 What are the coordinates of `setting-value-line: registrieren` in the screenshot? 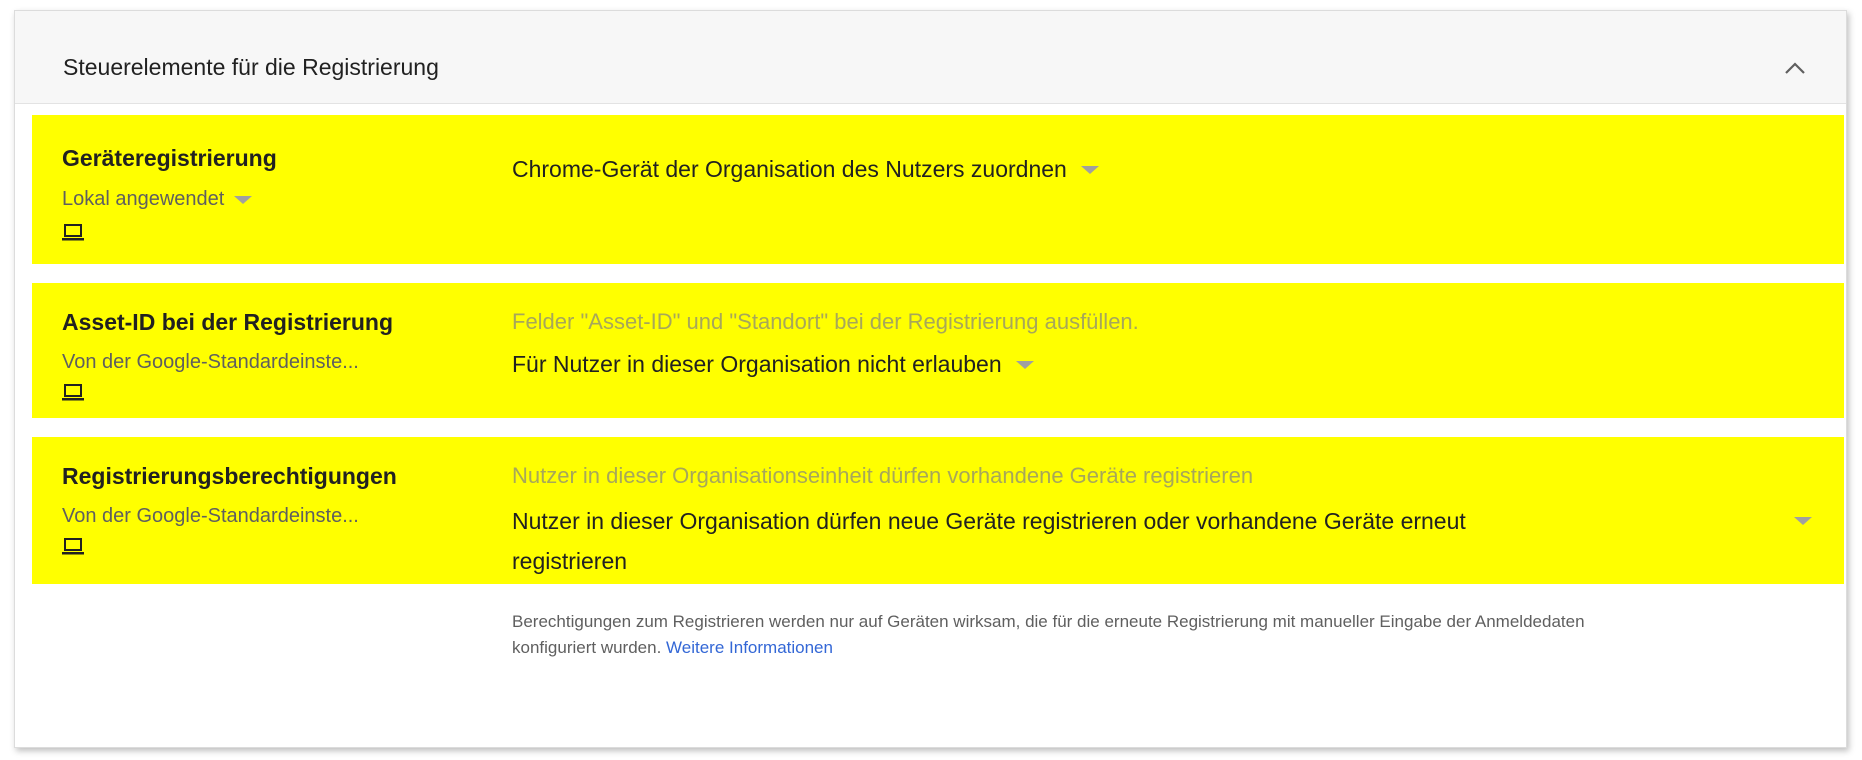 It's located at (570, 561).